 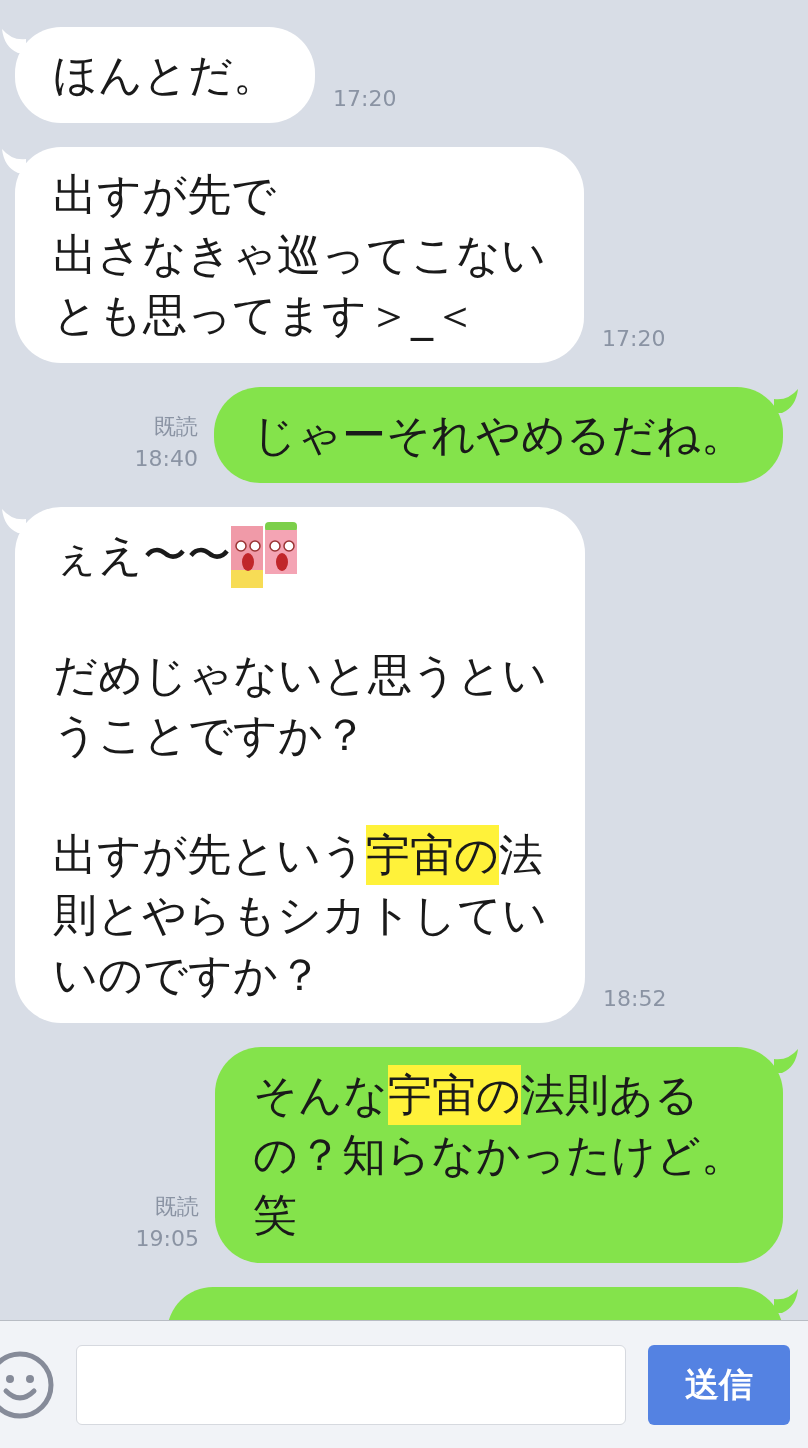 I want to click on message-text: ぇえ〜〜, so click(x=142, y=555).